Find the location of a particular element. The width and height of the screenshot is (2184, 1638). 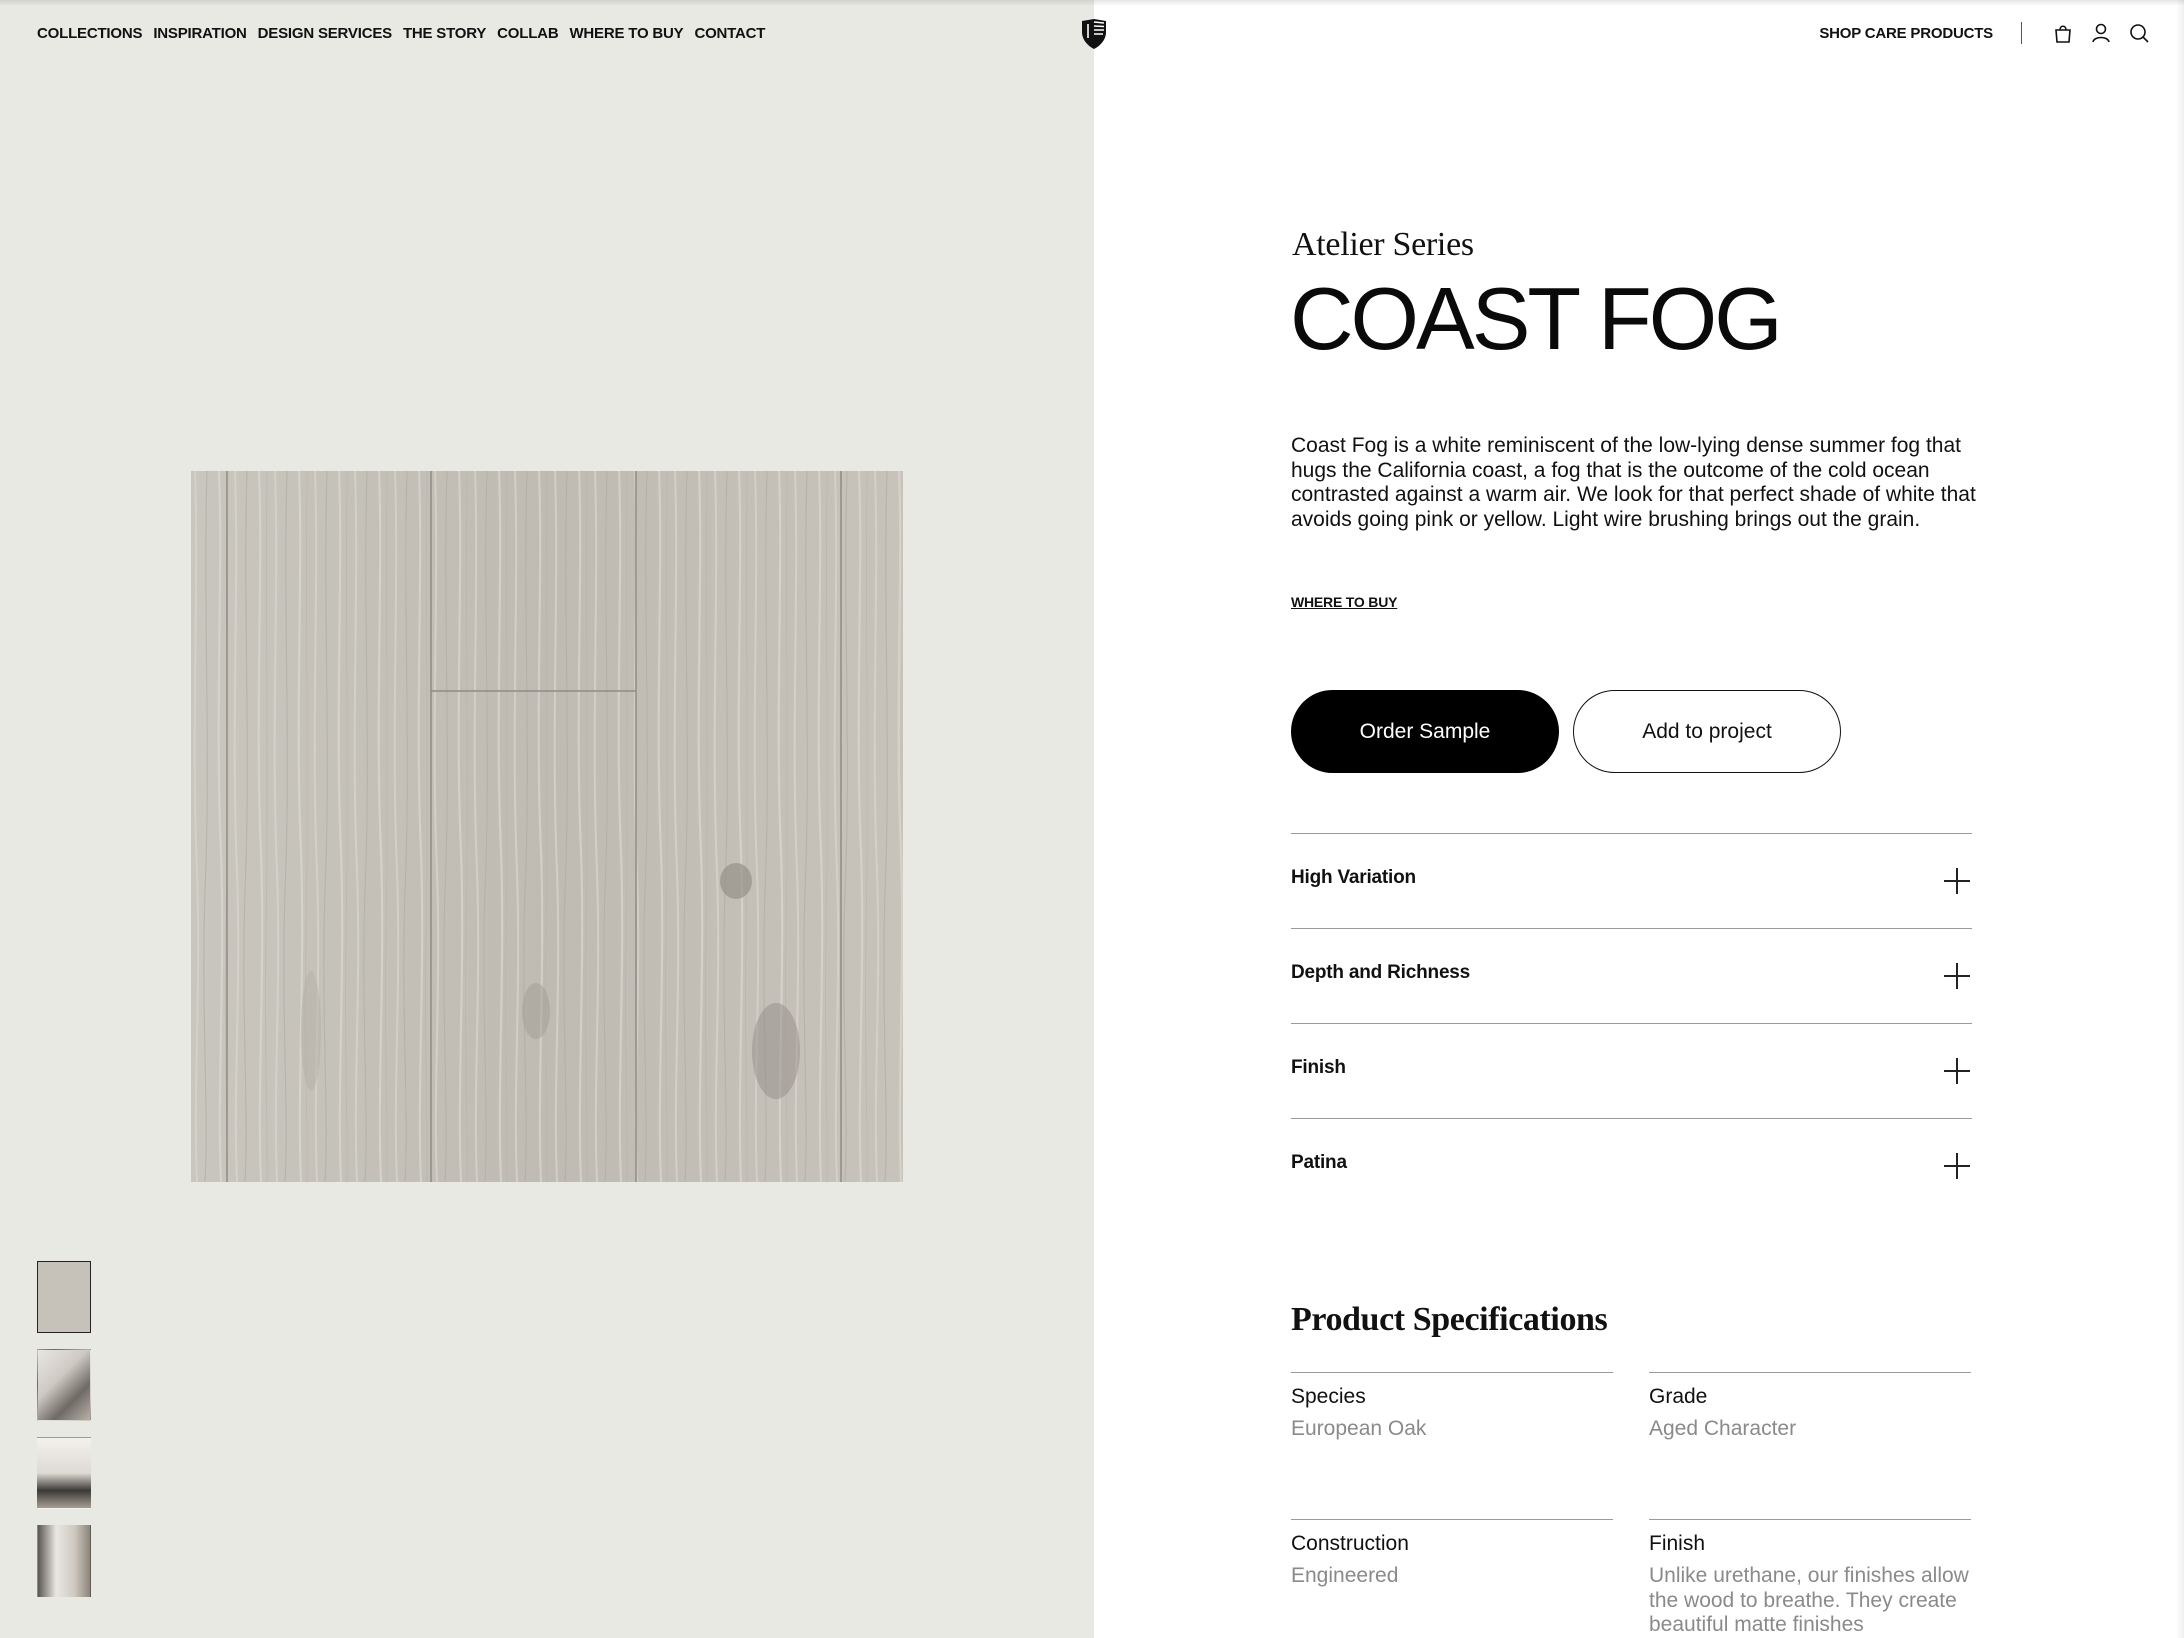

accordion-high-variation: High Variation is located at coordinates (1631, 880).